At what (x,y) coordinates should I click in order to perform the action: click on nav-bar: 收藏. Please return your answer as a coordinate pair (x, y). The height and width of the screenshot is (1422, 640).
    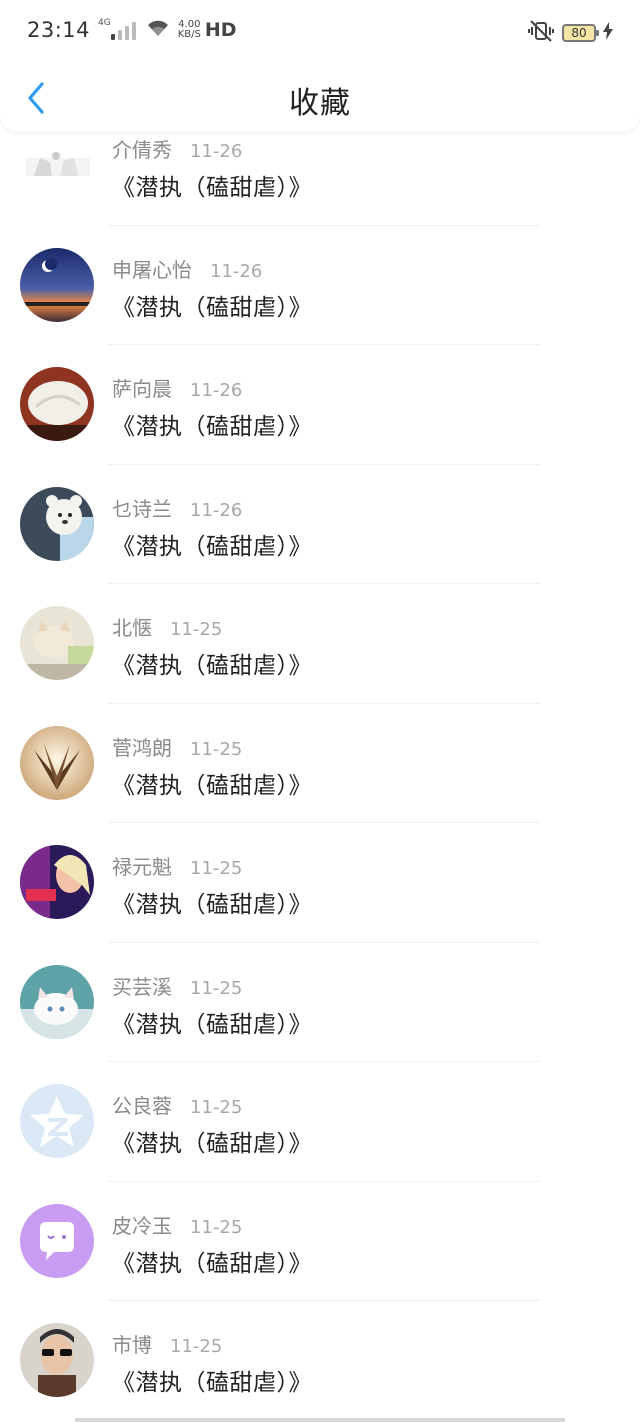
    Looking at the image, I should click on (320, 96).